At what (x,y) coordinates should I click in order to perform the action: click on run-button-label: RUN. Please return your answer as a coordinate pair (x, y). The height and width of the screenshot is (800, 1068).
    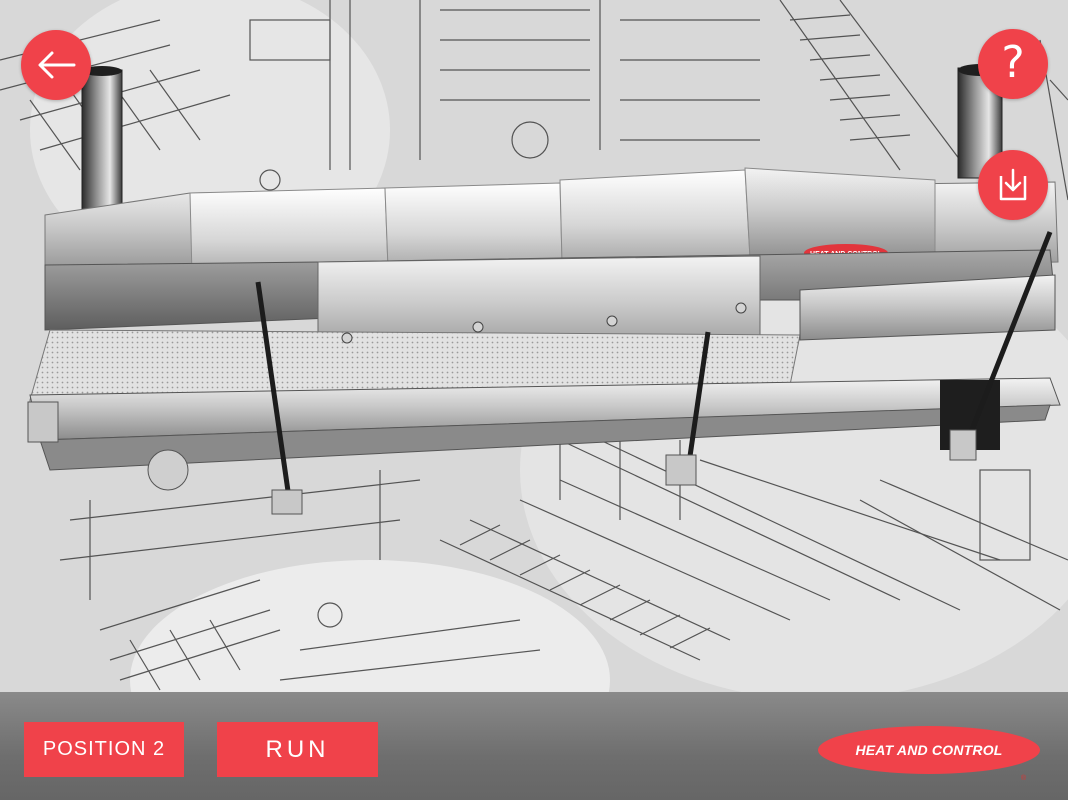
    Looking at the image, I should click on (297, 749).